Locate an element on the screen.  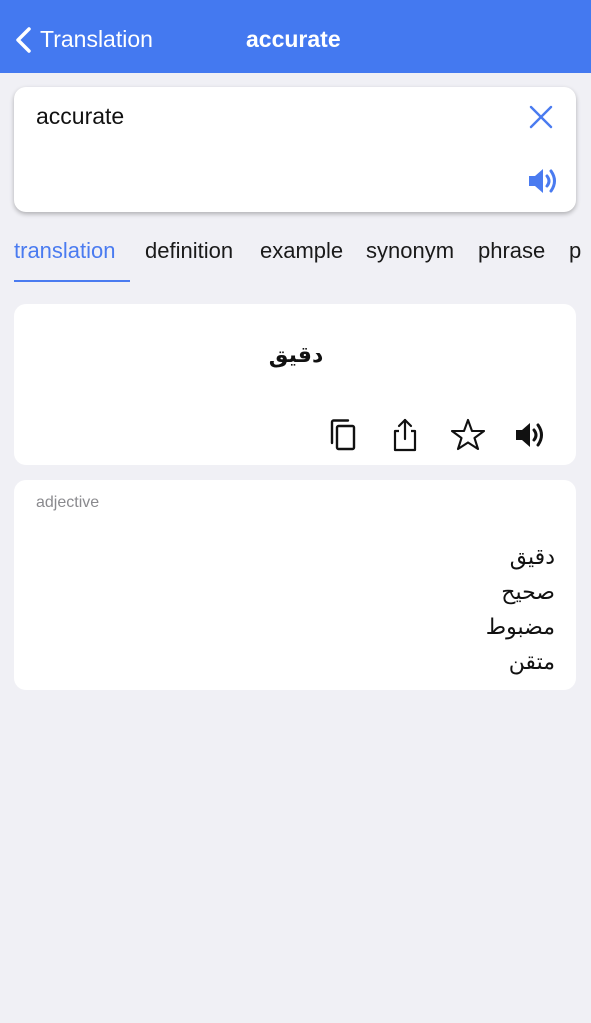
tab-translation: translation is located at coordinates (65, 251).